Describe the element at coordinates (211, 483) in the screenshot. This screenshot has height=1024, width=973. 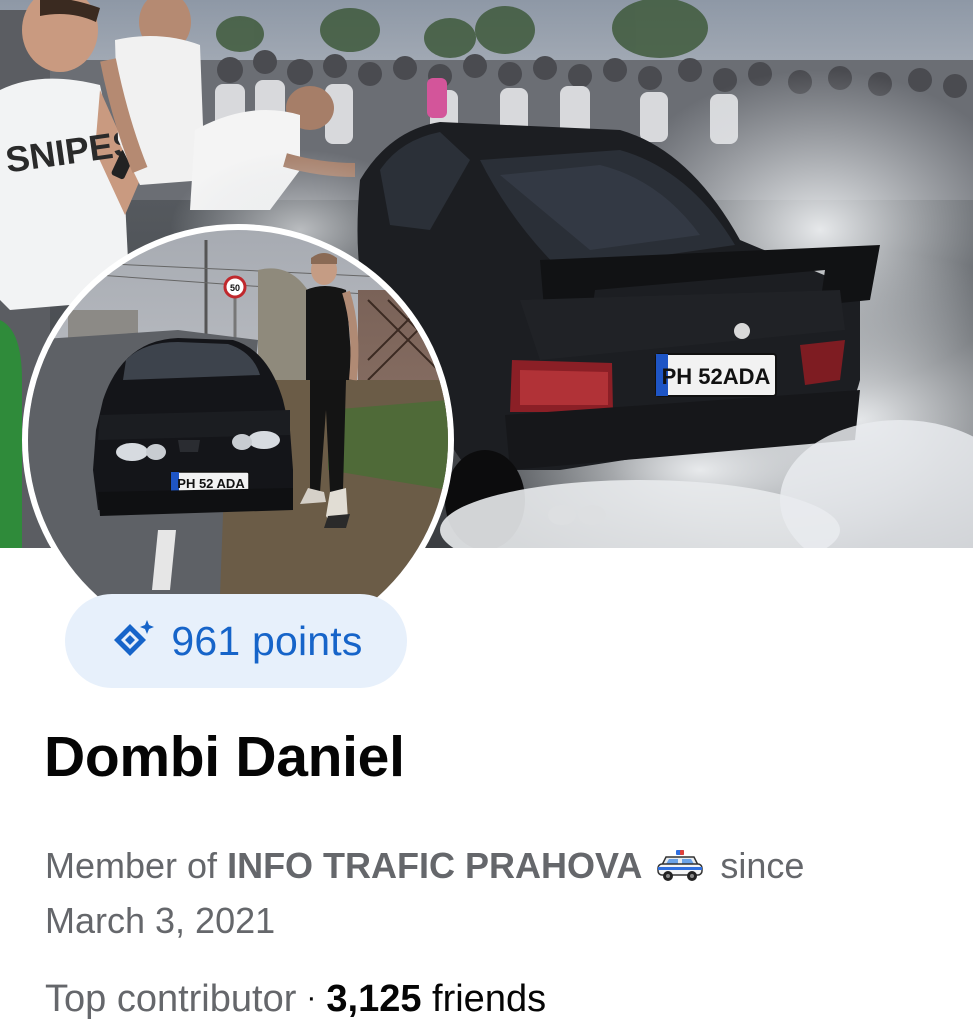
I see `front-license-plate-text: PH 52 ADA` at that location.